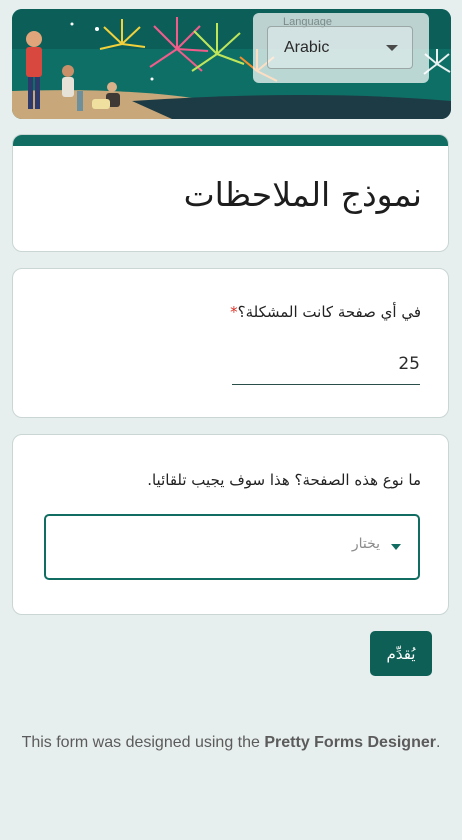  I want to click on language-select: Arabic, so click(340, 47).